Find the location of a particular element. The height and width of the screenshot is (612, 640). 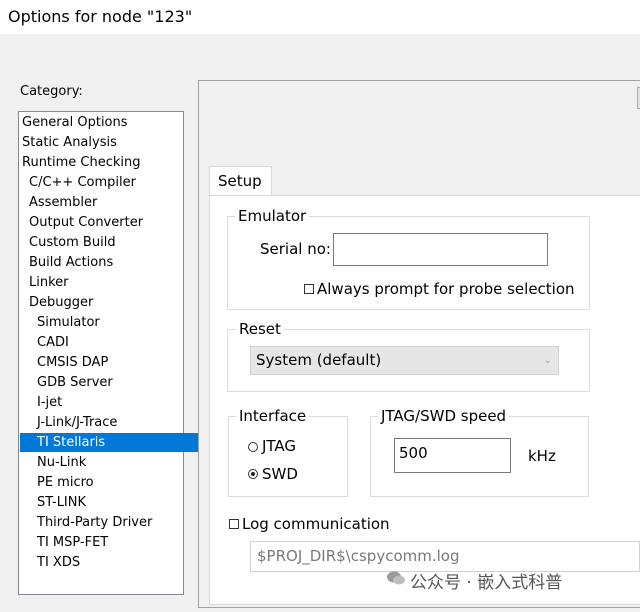

category-item-ti-msp-fet: TI MSP-FET is located at coordinates (109, 542).